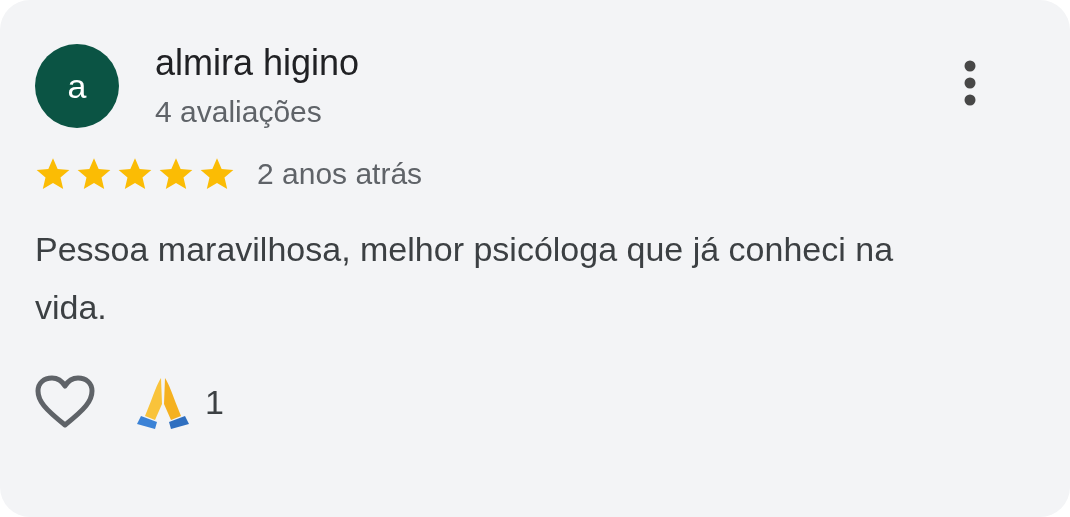  I want to click on reaction-count: 1, so click(214, 402).